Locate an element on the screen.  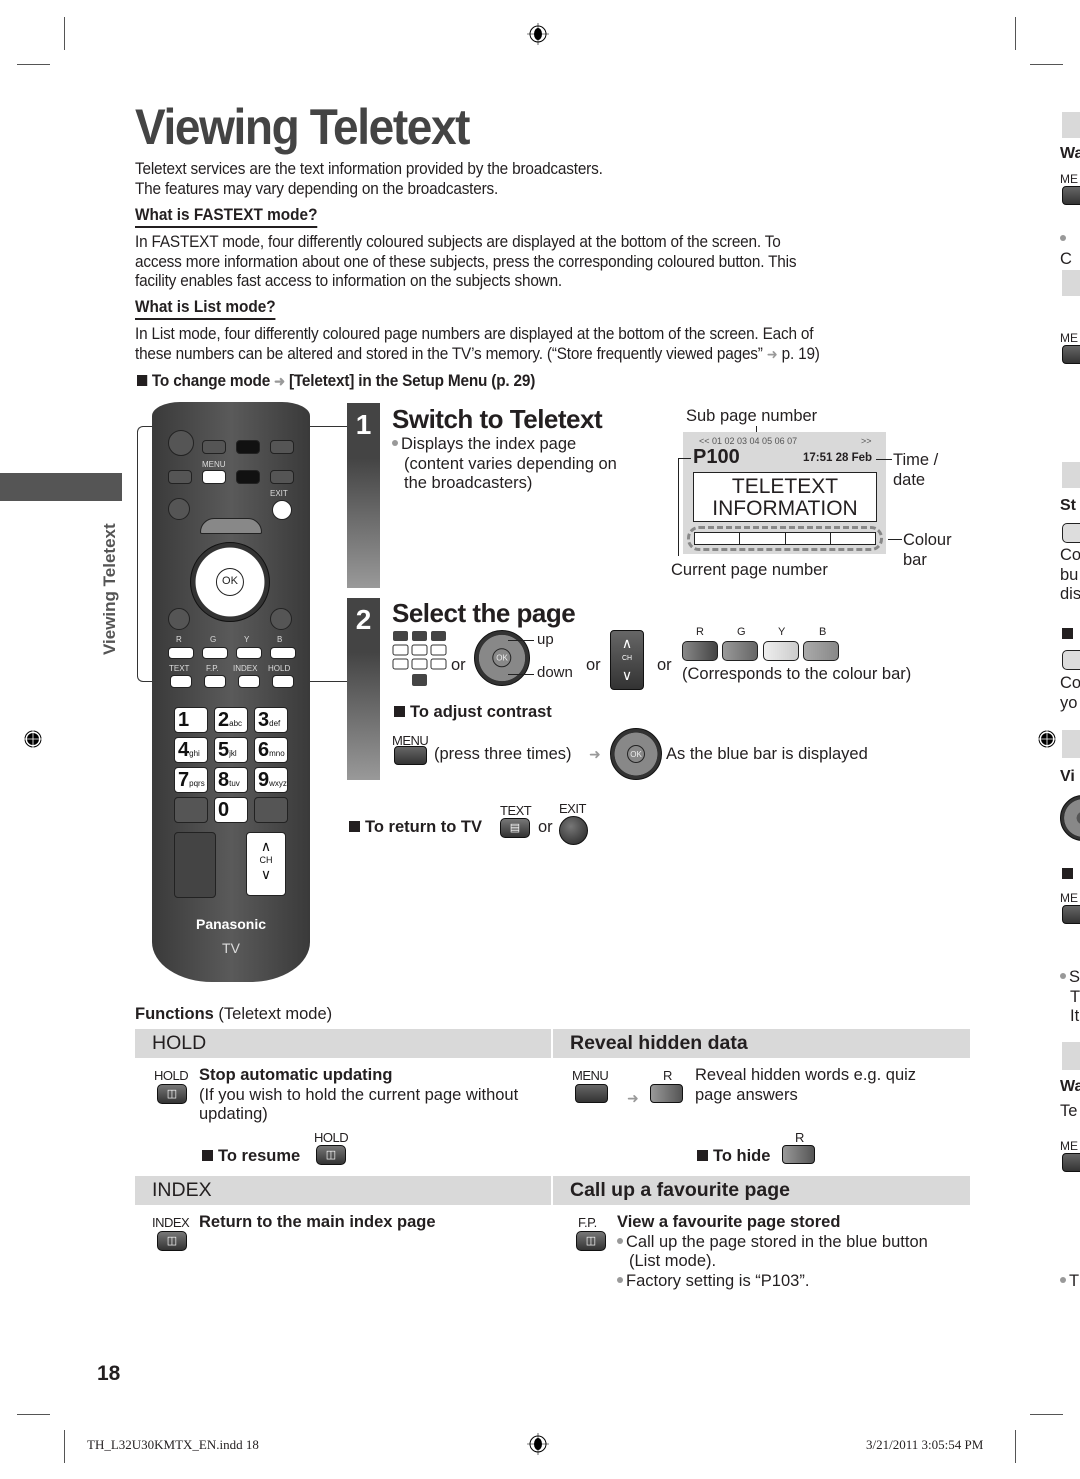
number-key-3: 3def is located at coordinates (271, 720).